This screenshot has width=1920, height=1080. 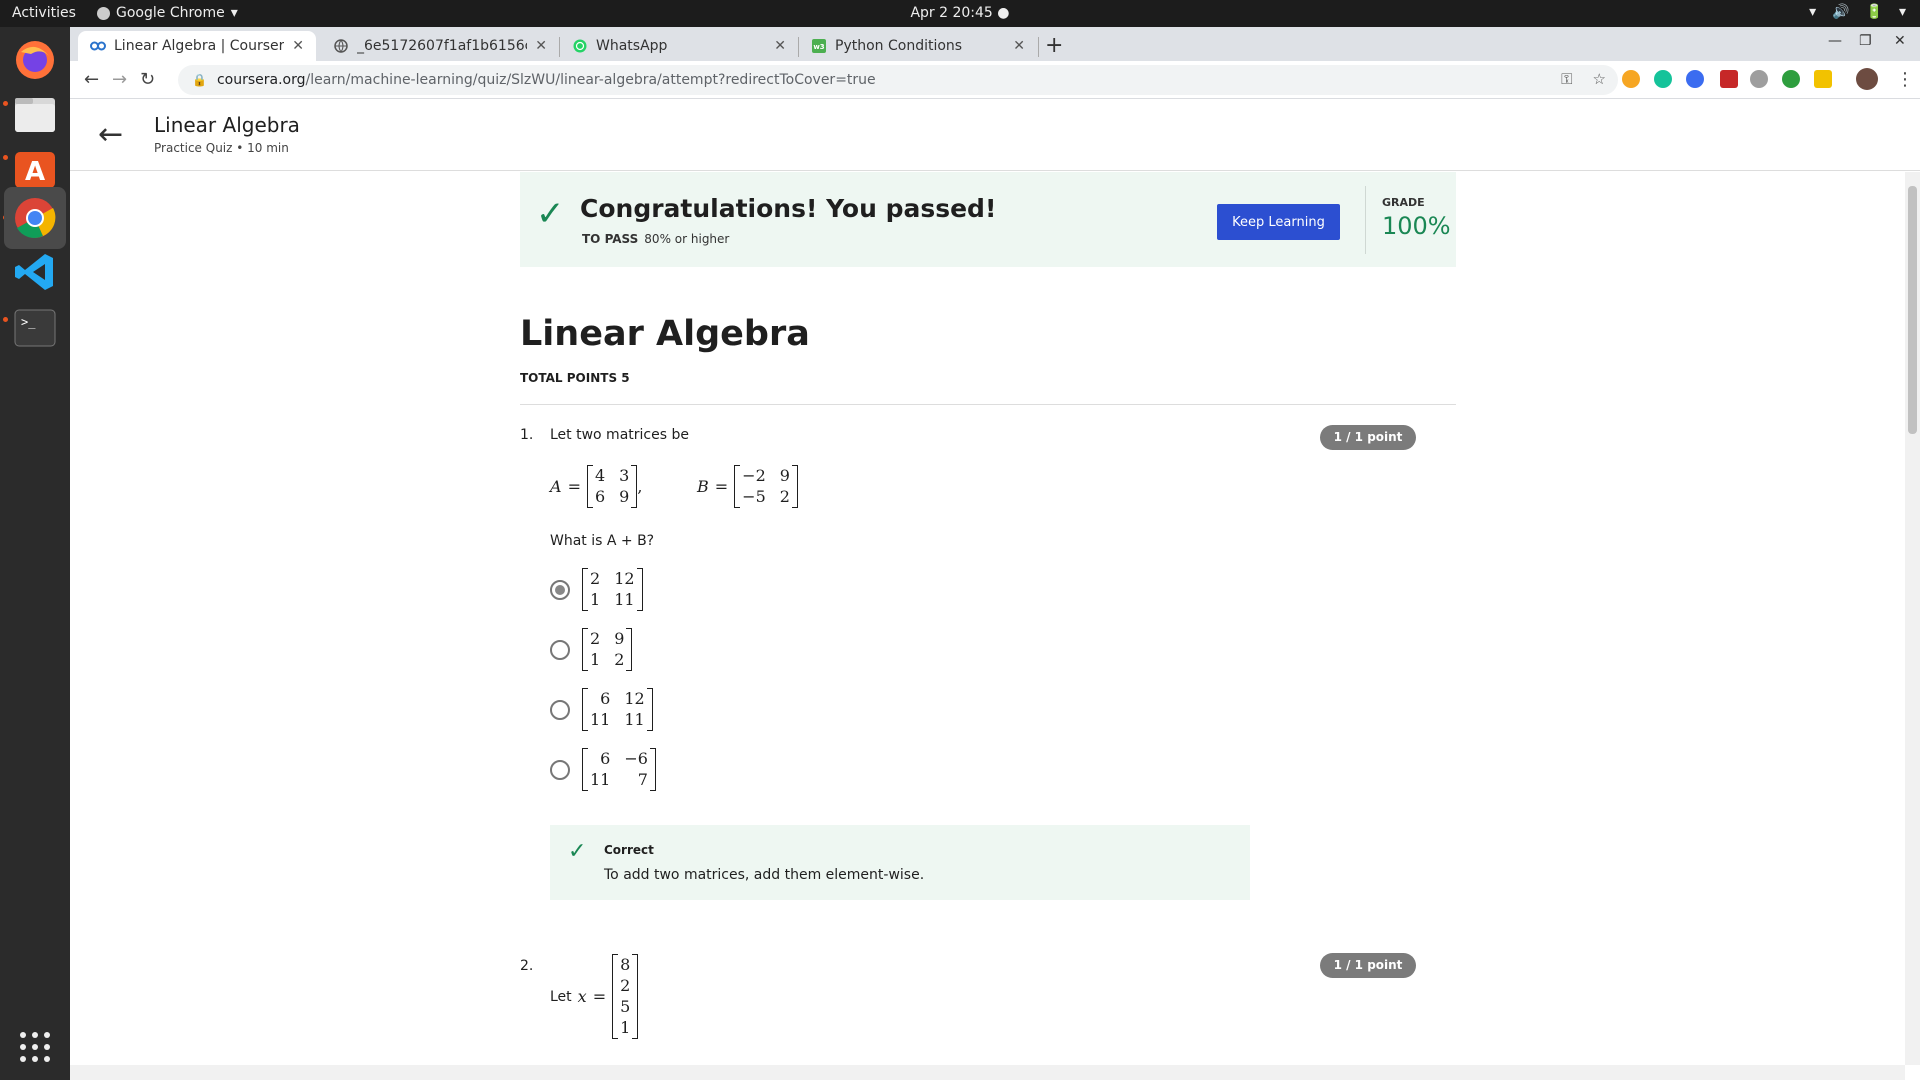 I want to click on matrix-cell: 11, so click(x=600, y=719).